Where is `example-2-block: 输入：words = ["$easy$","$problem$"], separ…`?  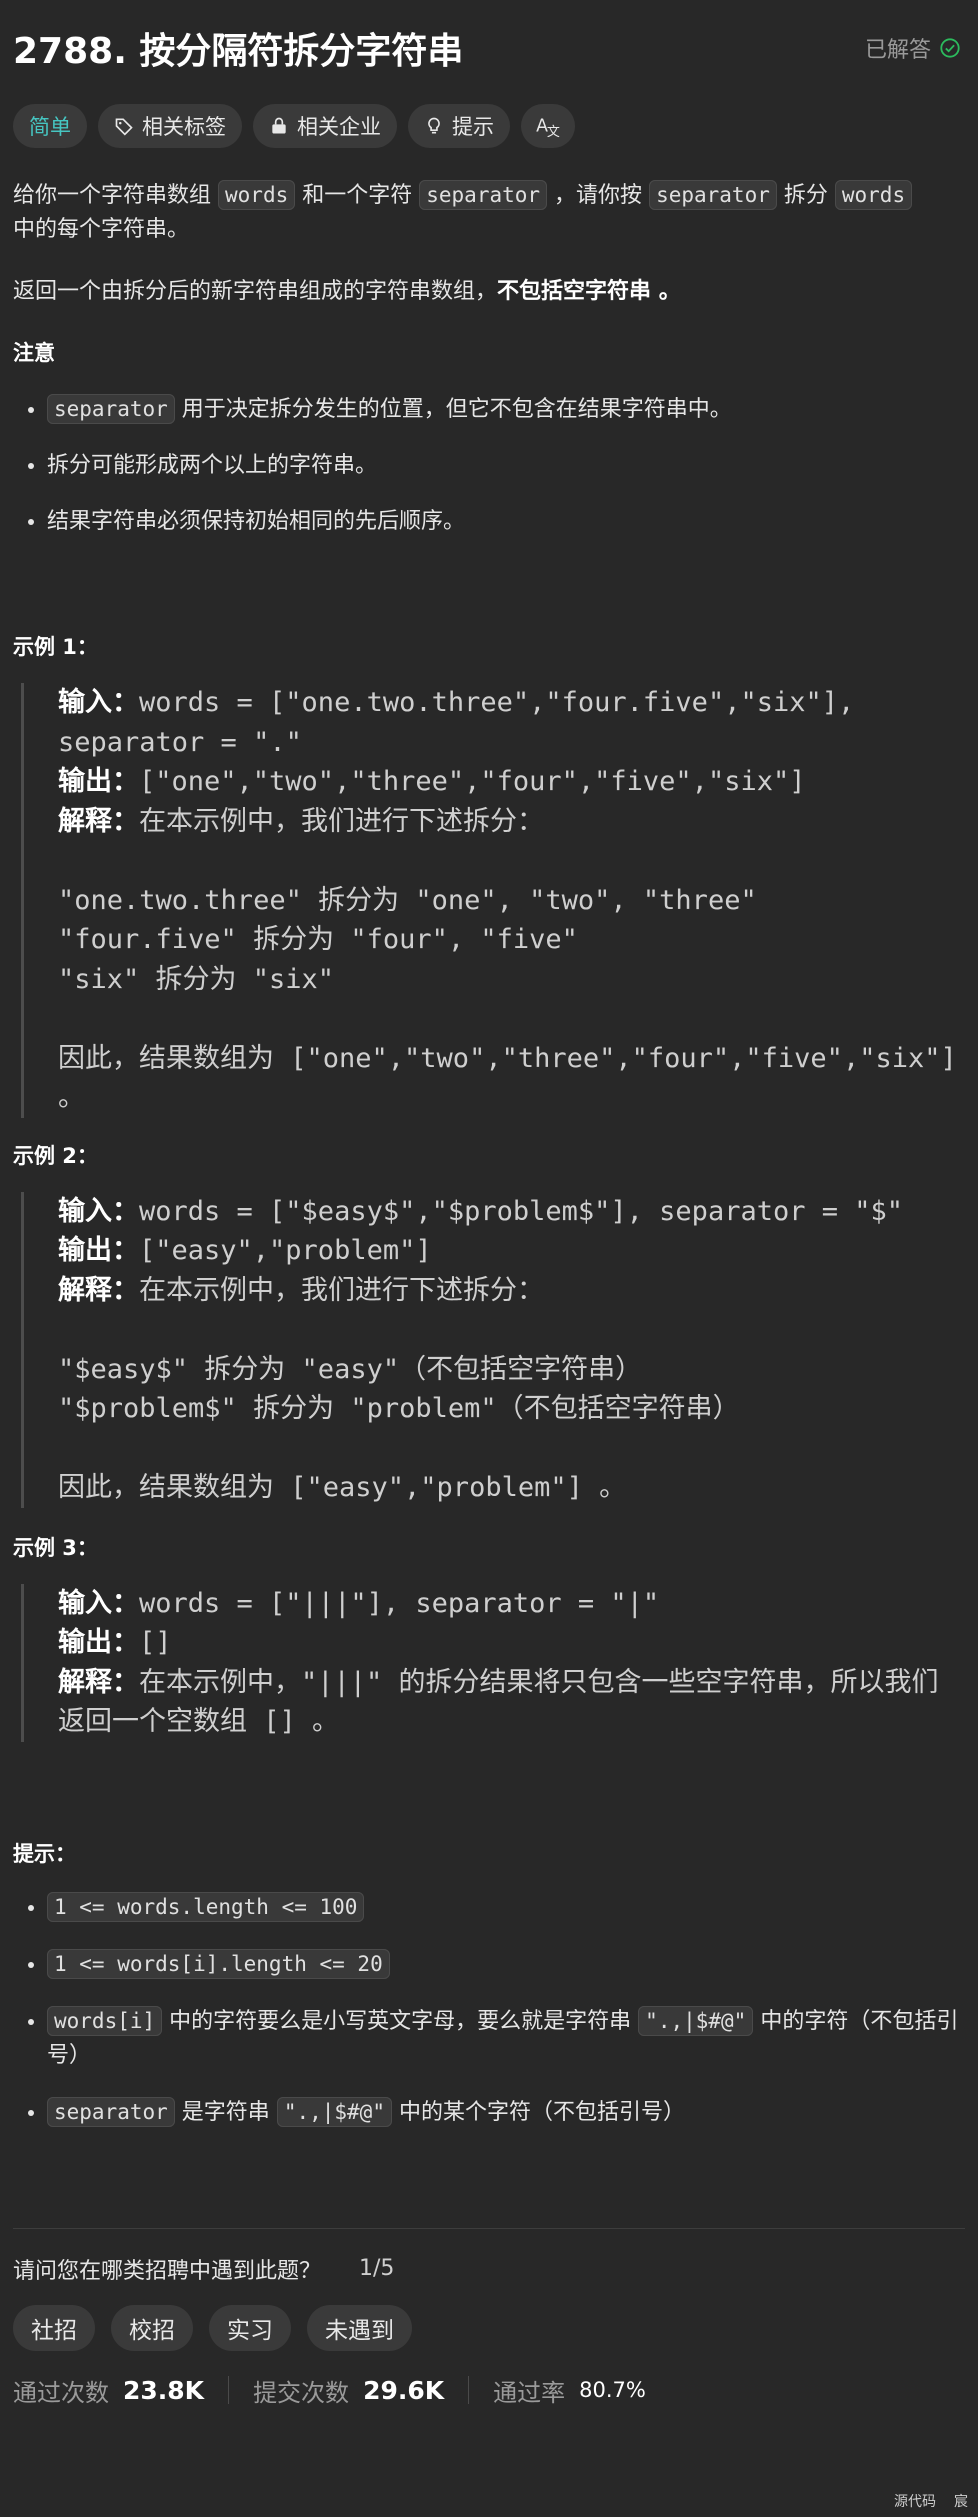
example-2-block: 输入：words = ["$easy$","$problem$"], separ… is located at coordinates (493, 1349).